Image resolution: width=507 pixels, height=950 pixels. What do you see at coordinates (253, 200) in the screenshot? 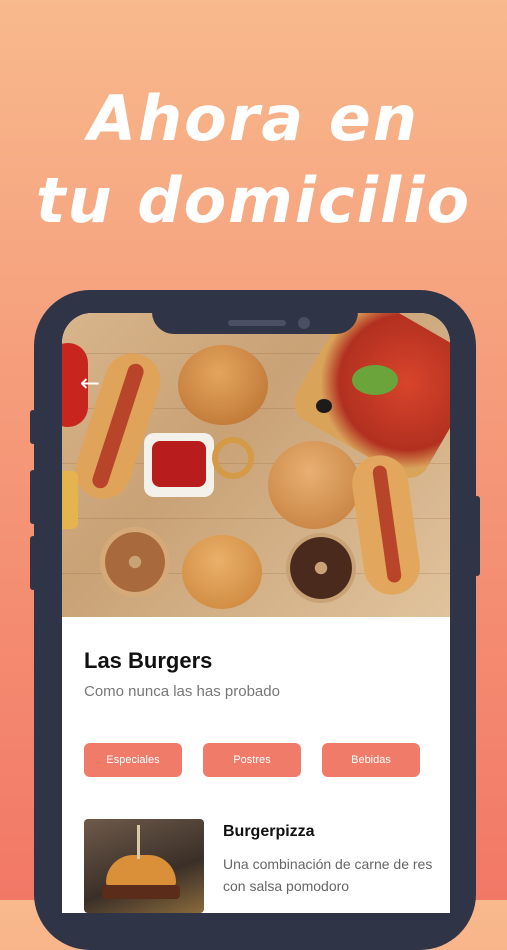
I see `headline-line-2: tu domicilio` at bounding box center [253, 200].